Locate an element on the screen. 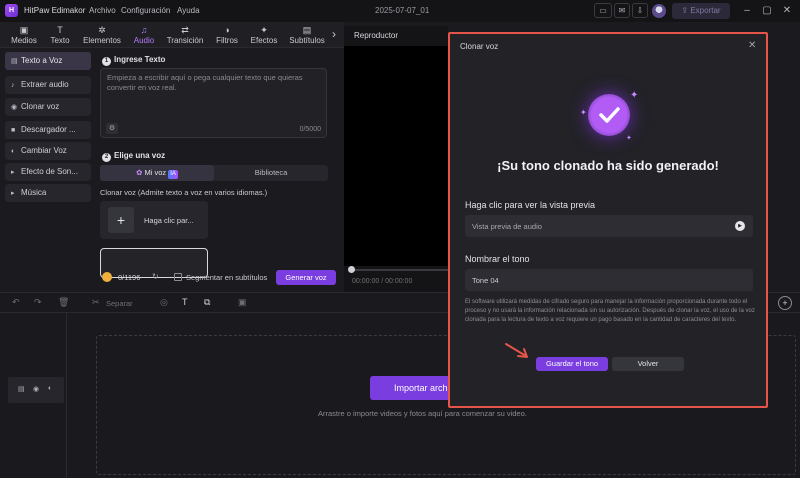 The height and width of the screenshot is (478, 800). clone-voice-icon: ◉ is located at coordinates (14, 107).